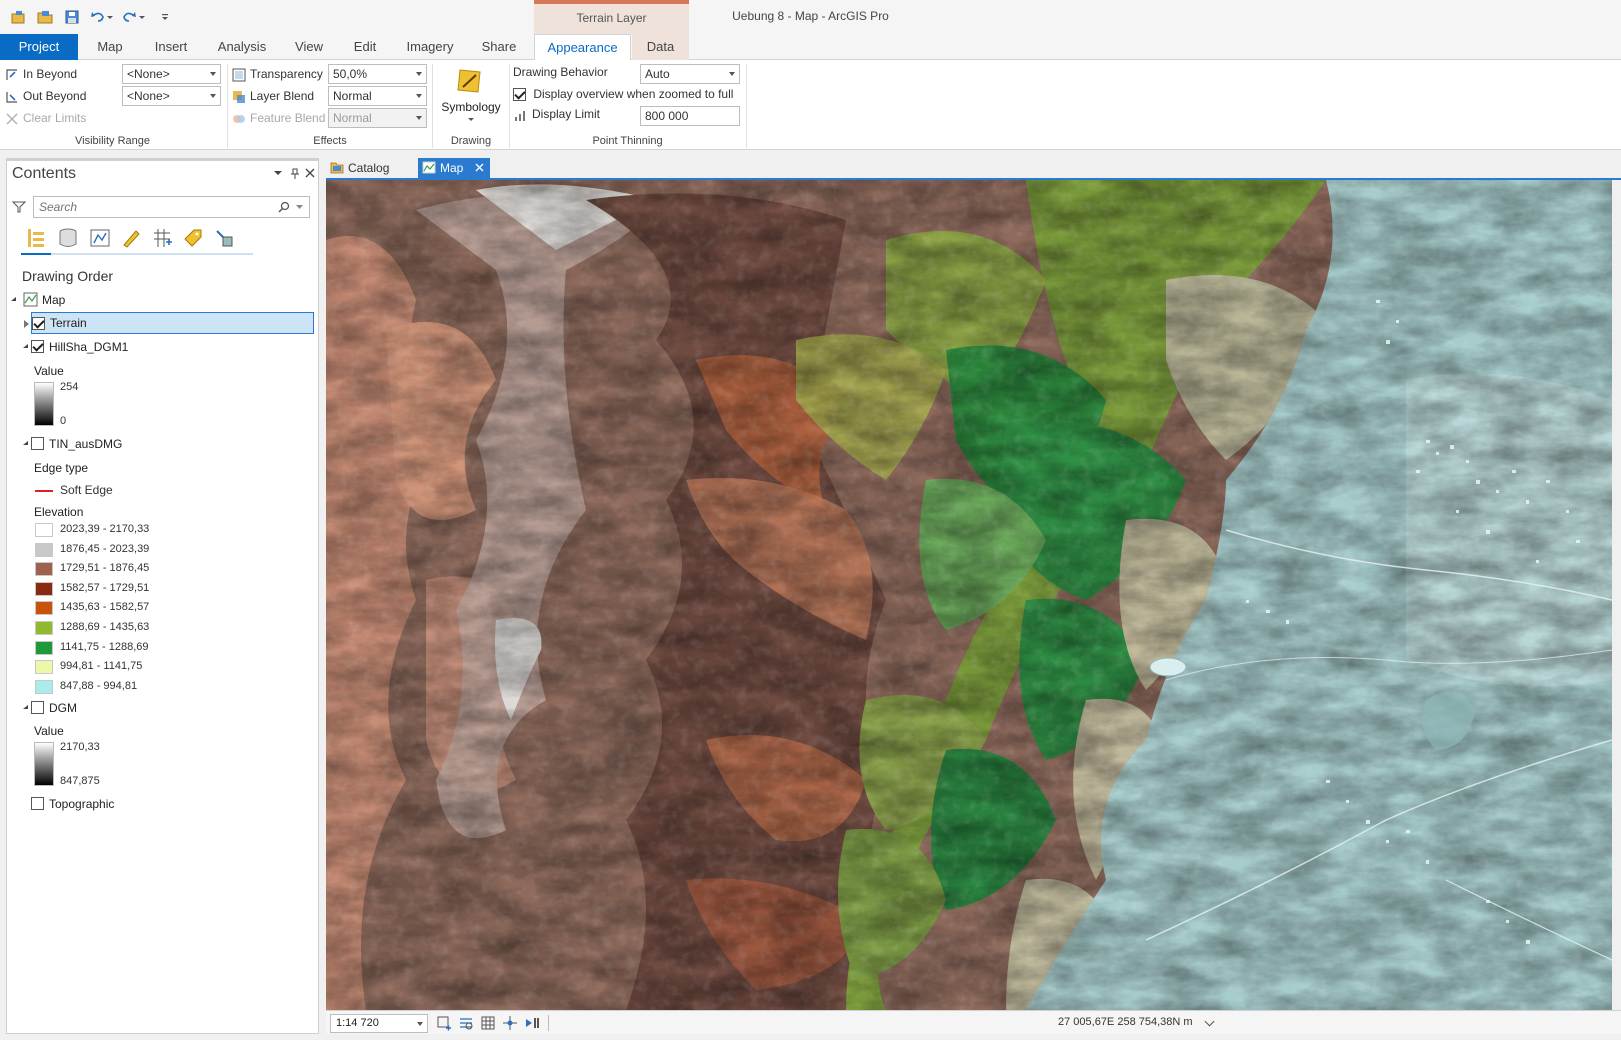 Image resolution: width=1621 pixels, height=1040 pixels. Describe the element at coordinates (142, 17) in the screenshot. I see `redo-dropdown-icon` at that location.